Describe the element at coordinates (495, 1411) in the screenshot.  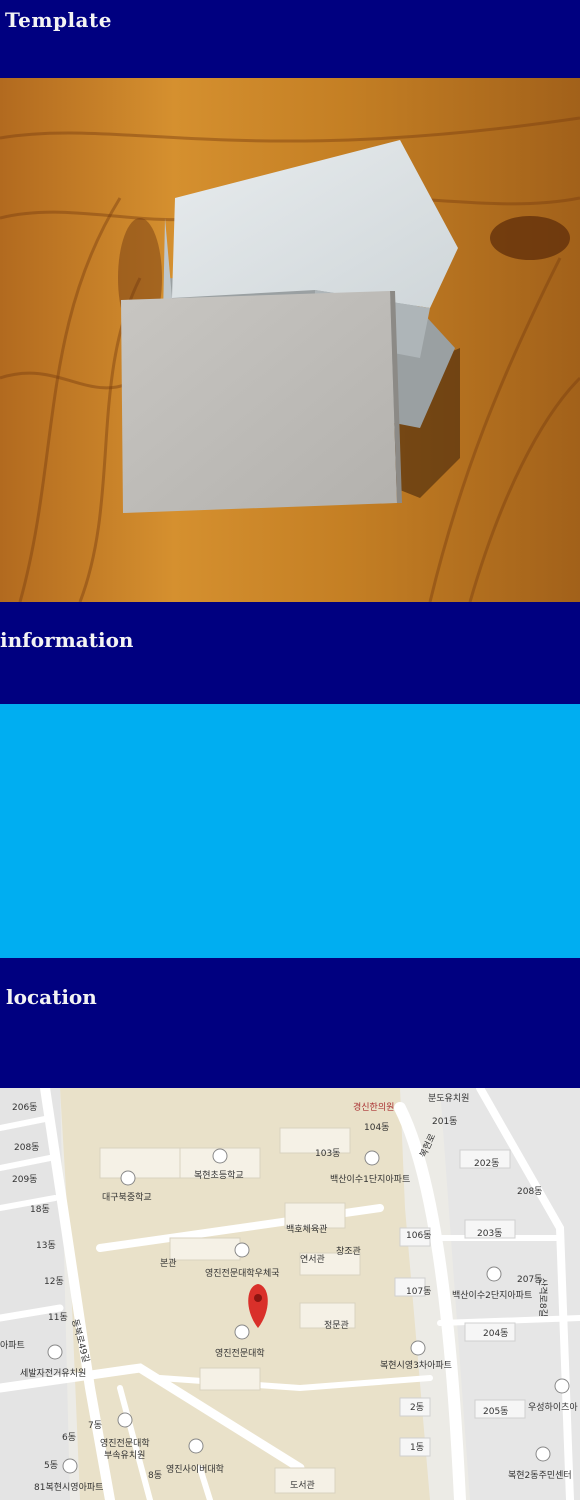
I see `map-label: 205동` at that location.